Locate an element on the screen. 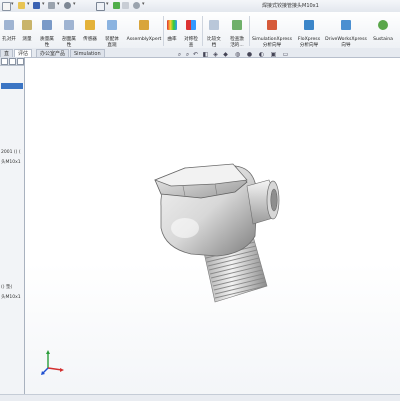 Image resolution: width=400 pixels, height=401 pixels. assemblyxpert-button: AssemblyXpert is located at coordinates (144, 28).